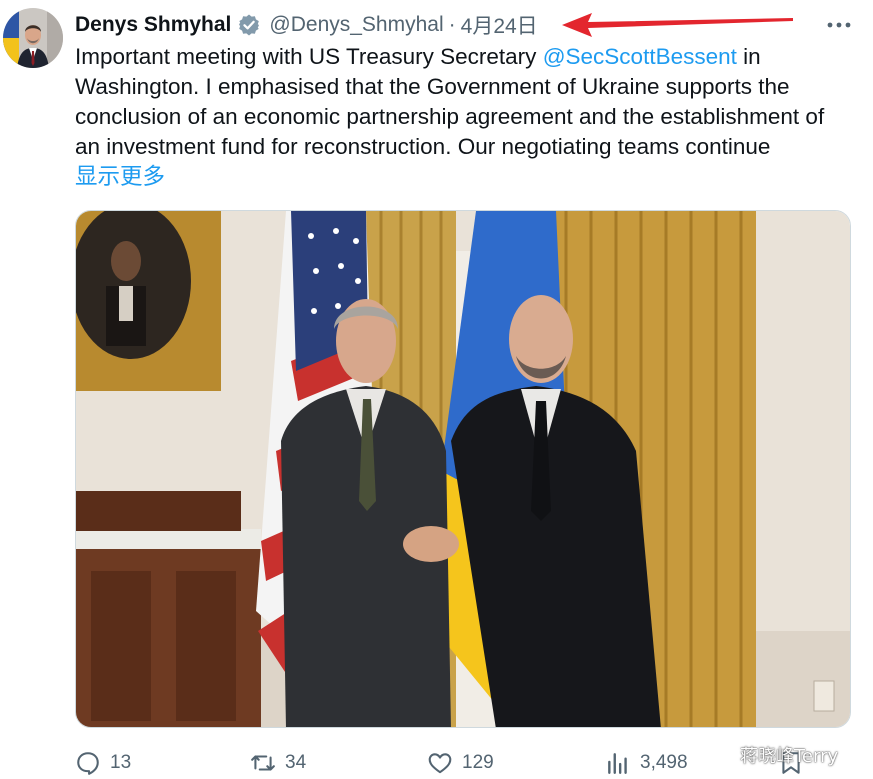 The width and height of the screenshot is (873, 779). I want to click on verified-badge-icon, so click(249, 25).